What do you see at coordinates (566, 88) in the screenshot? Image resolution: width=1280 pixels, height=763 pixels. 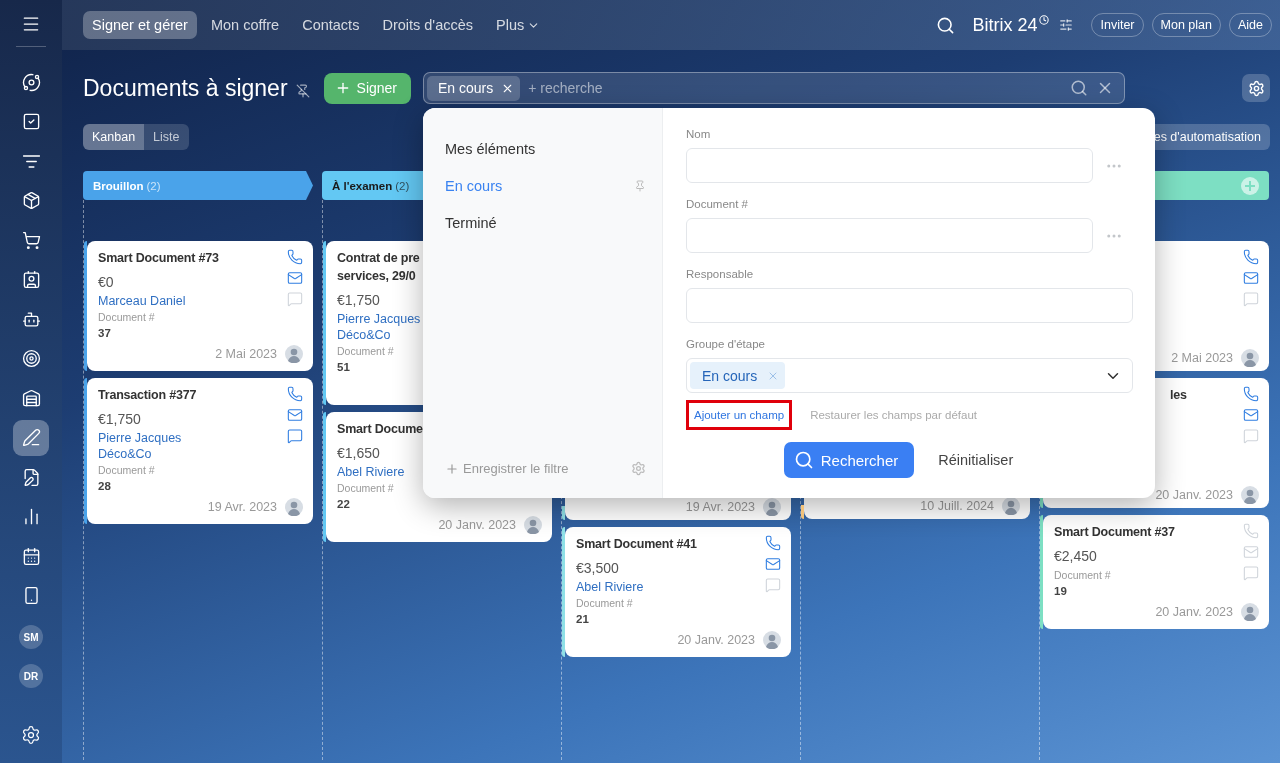 I see `search-placeholder: + recherche` at bounding box center [566, 88].